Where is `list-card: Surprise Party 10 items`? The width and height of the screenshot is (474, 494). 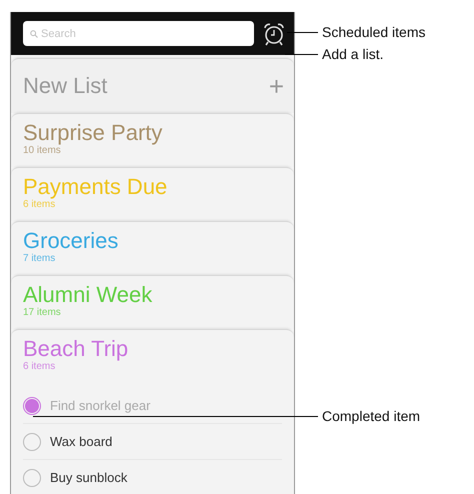
list-card: Surprise Party 10 items is located at coordinates (152, 140).